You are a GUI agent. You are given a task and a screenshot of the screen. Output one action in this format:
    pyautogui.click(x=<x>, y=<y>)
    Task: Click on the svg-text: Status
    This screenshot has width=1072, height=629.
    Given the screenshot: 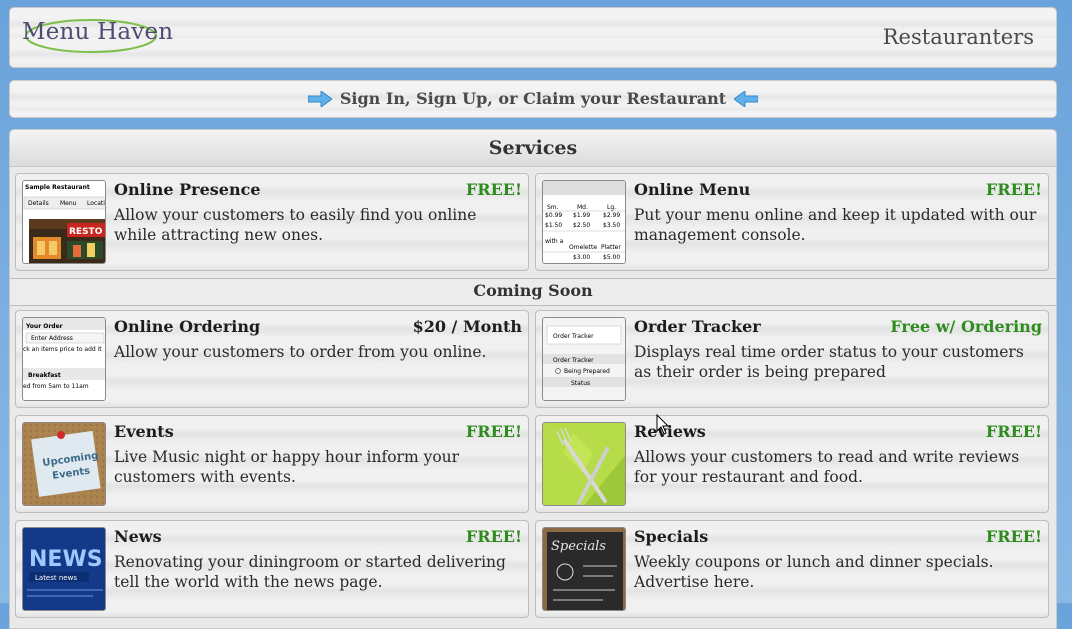 What is the action you would take?
    pyautogui.click(x=580, y=383)
    